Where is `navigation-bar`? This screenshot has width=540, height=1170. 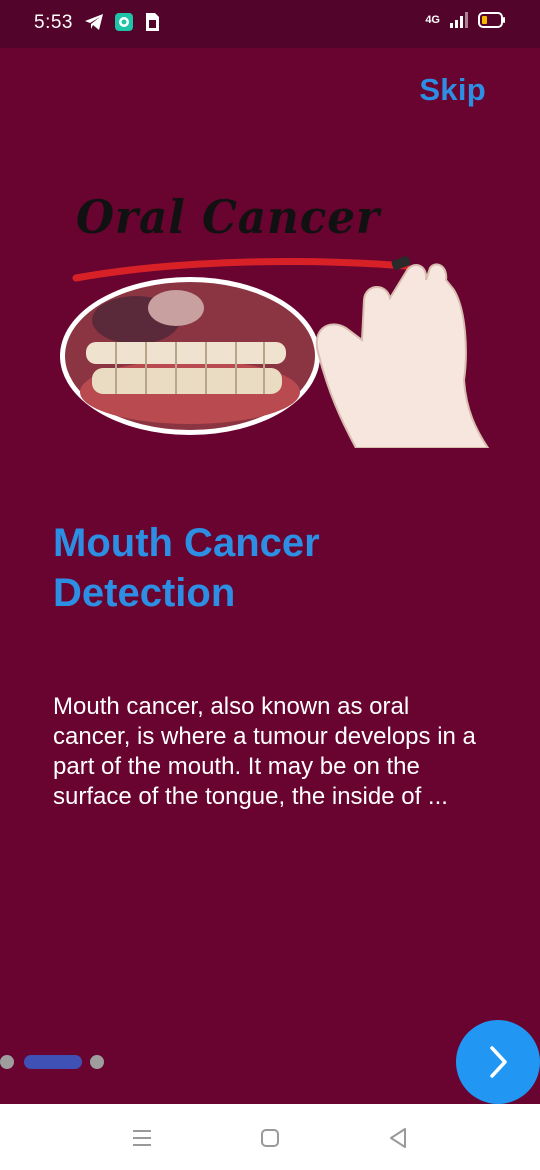 navigation-bar is located at coordinates (270, 1137).